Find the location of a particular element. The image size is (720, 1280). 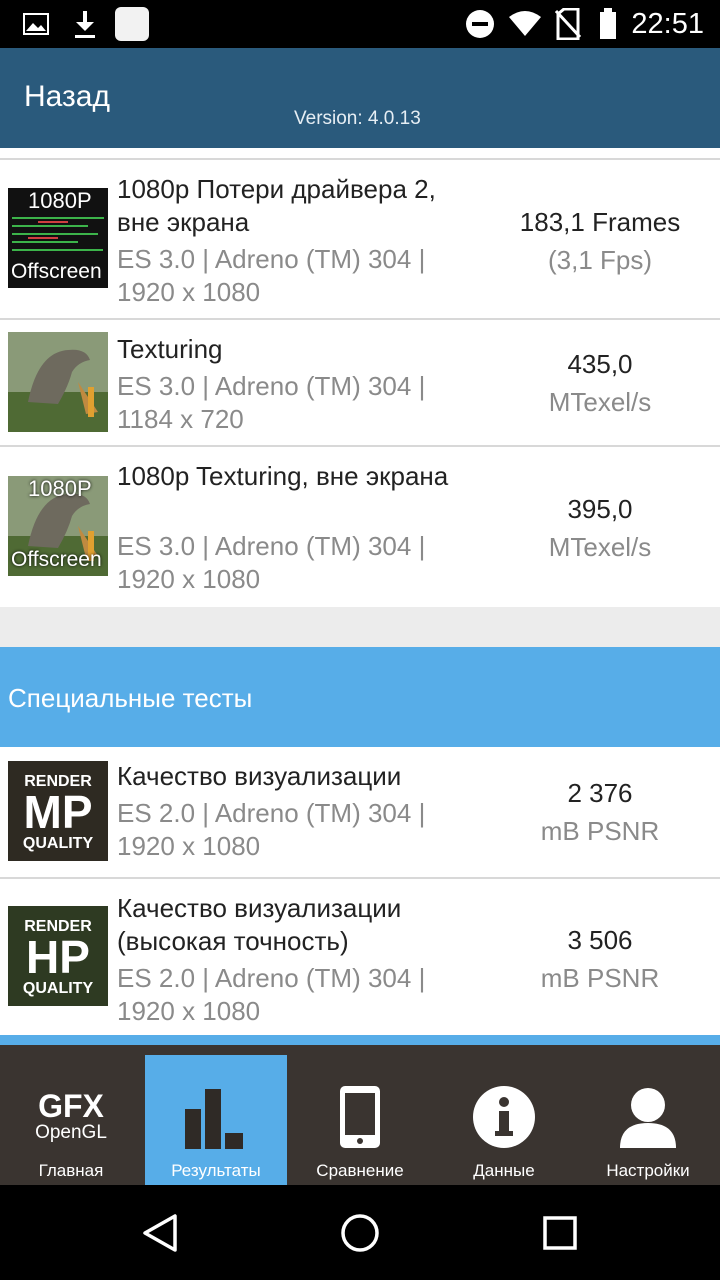

result-title: 1080p Texturing, вне экрана is located at coordinates (283, 476).